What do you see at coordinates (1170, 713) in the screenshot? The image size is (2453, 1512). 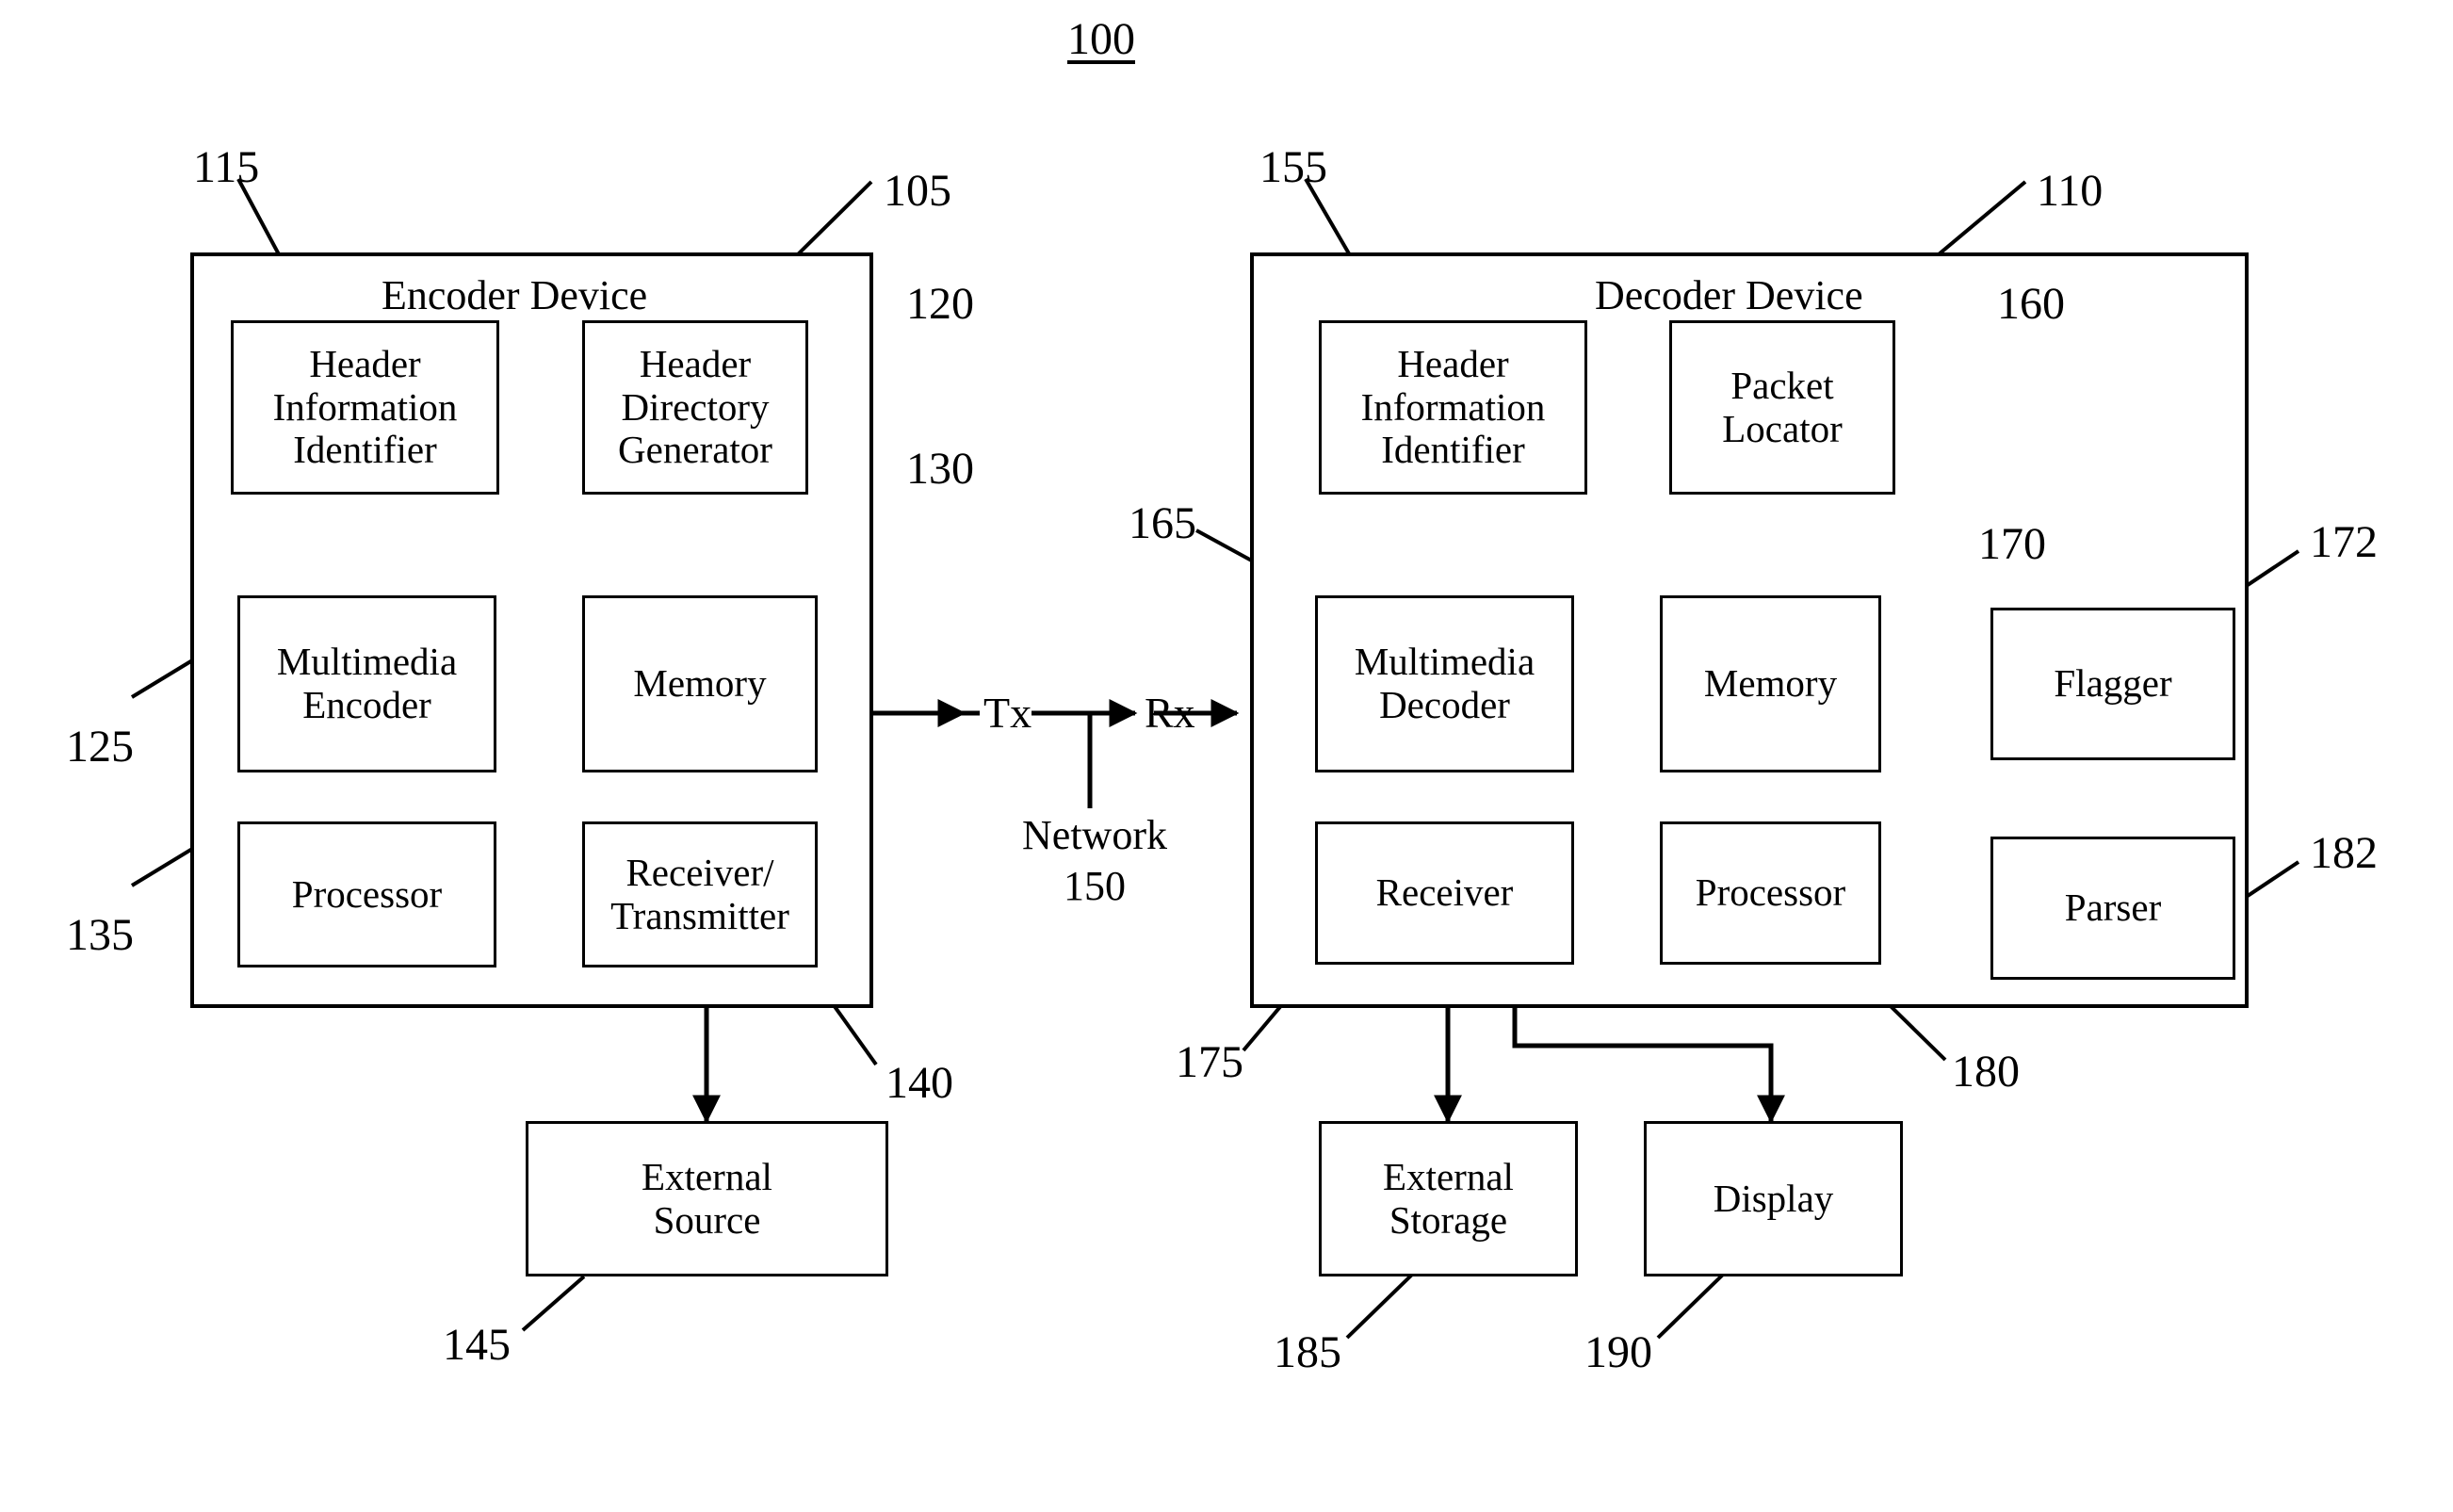 I see `signal-label-rx: Rx` at bounding box center [1170, 713].